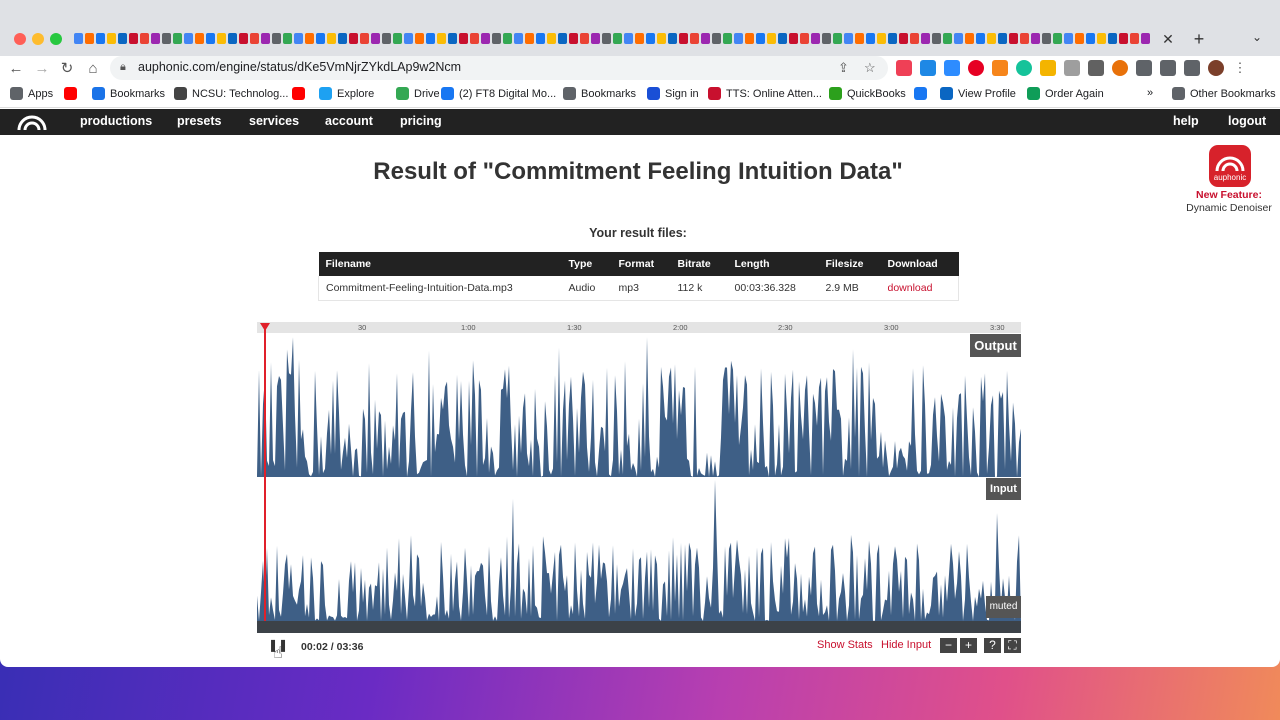 The height and width of the screenshot is (720, 1280). I want to click on hide-input-button: Hide Input, so click(906, 645).